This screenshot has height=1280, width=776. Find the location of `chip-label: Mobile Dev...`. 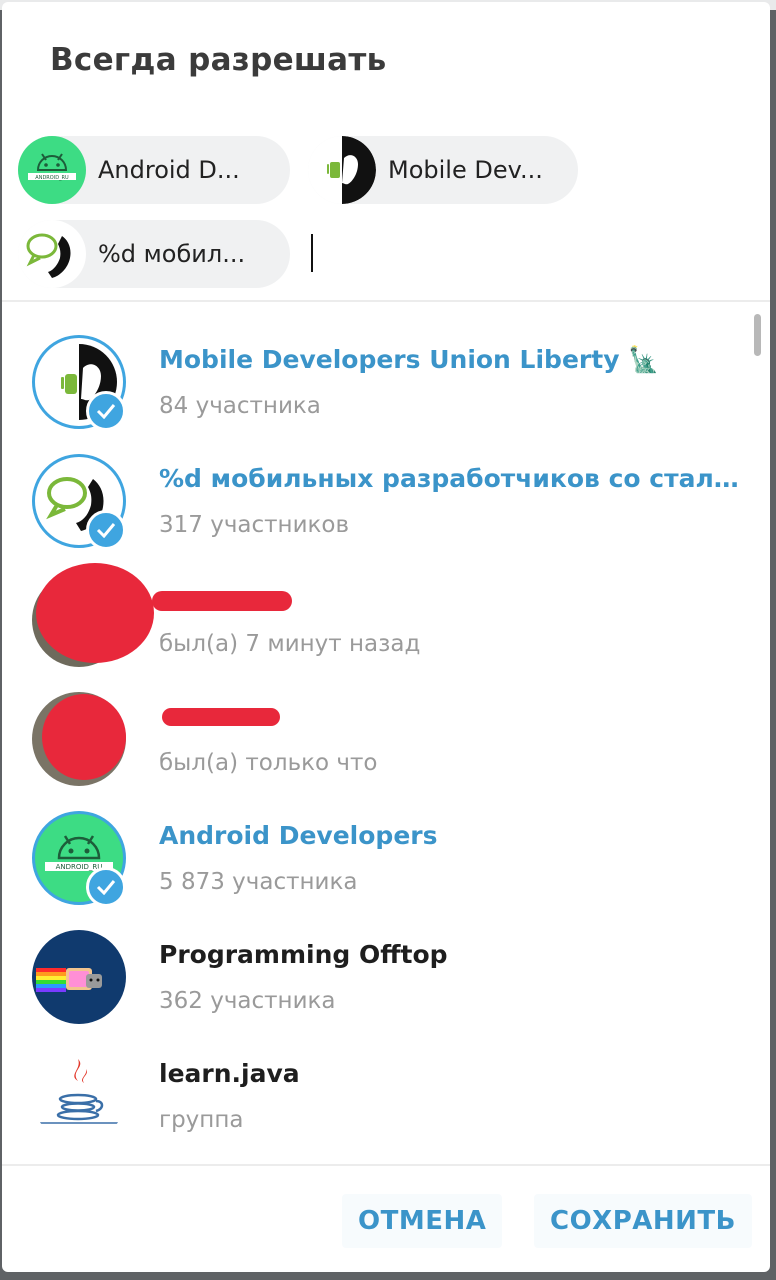

chip-label: Mobile Dev... is located at coordinates (465, 170).